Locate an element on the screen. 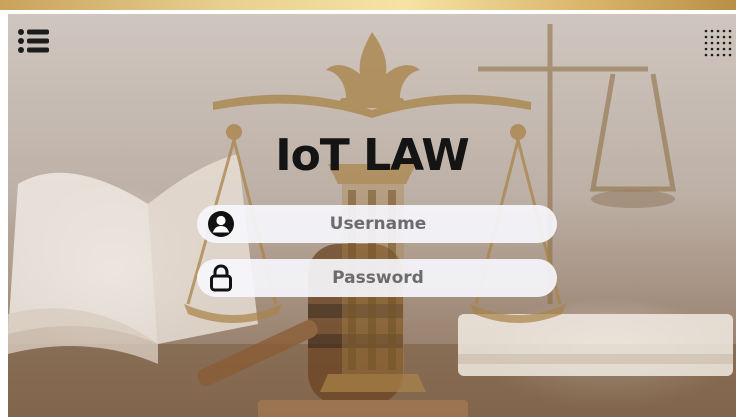 The width and height of the screenshot is (736, 417). user-circle-icon is located at coordinates (221, 224).